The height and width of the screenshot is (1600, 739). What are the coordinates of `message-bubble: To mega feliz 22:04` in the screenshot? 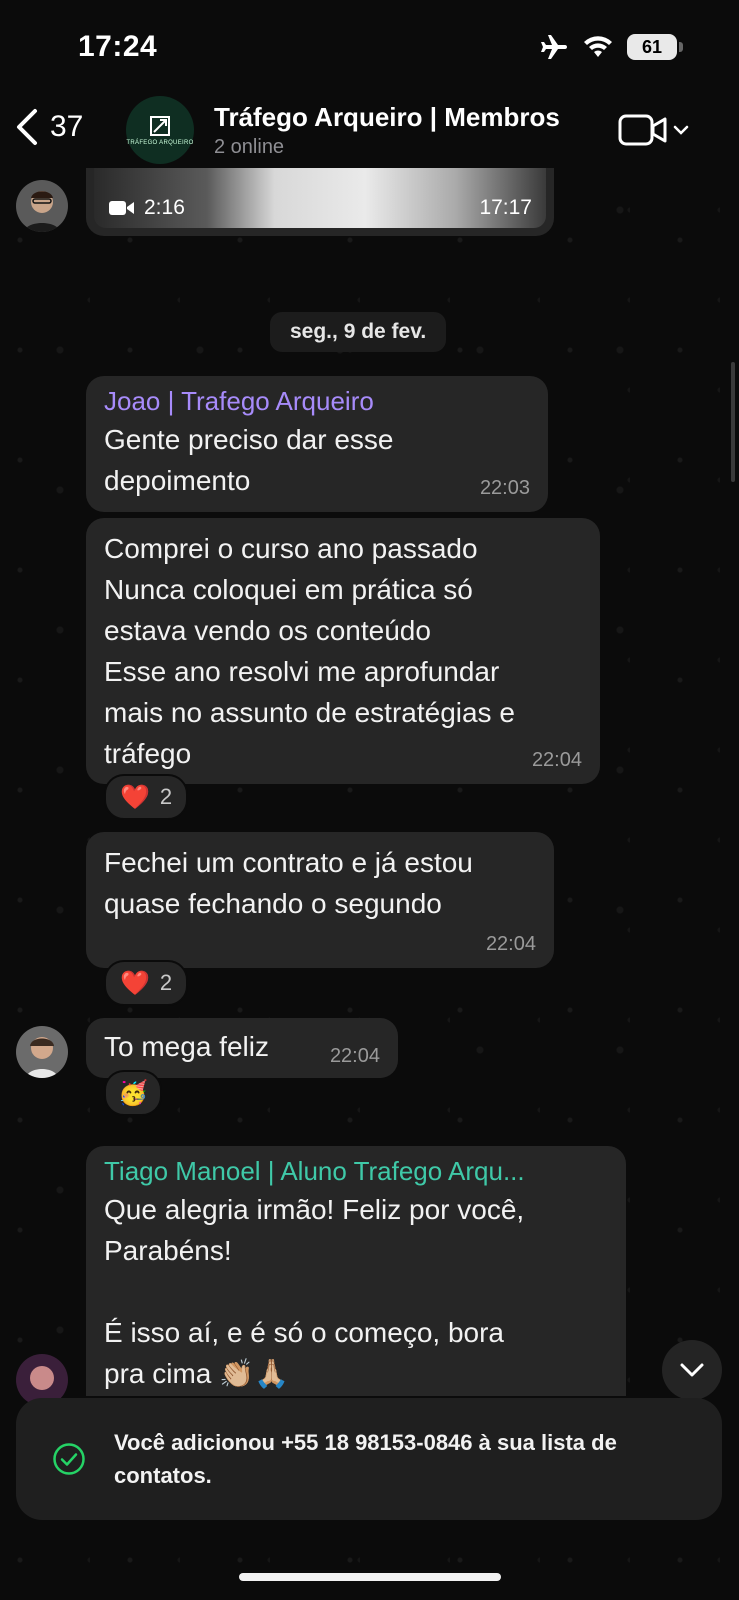 It's located at (242, 1048).